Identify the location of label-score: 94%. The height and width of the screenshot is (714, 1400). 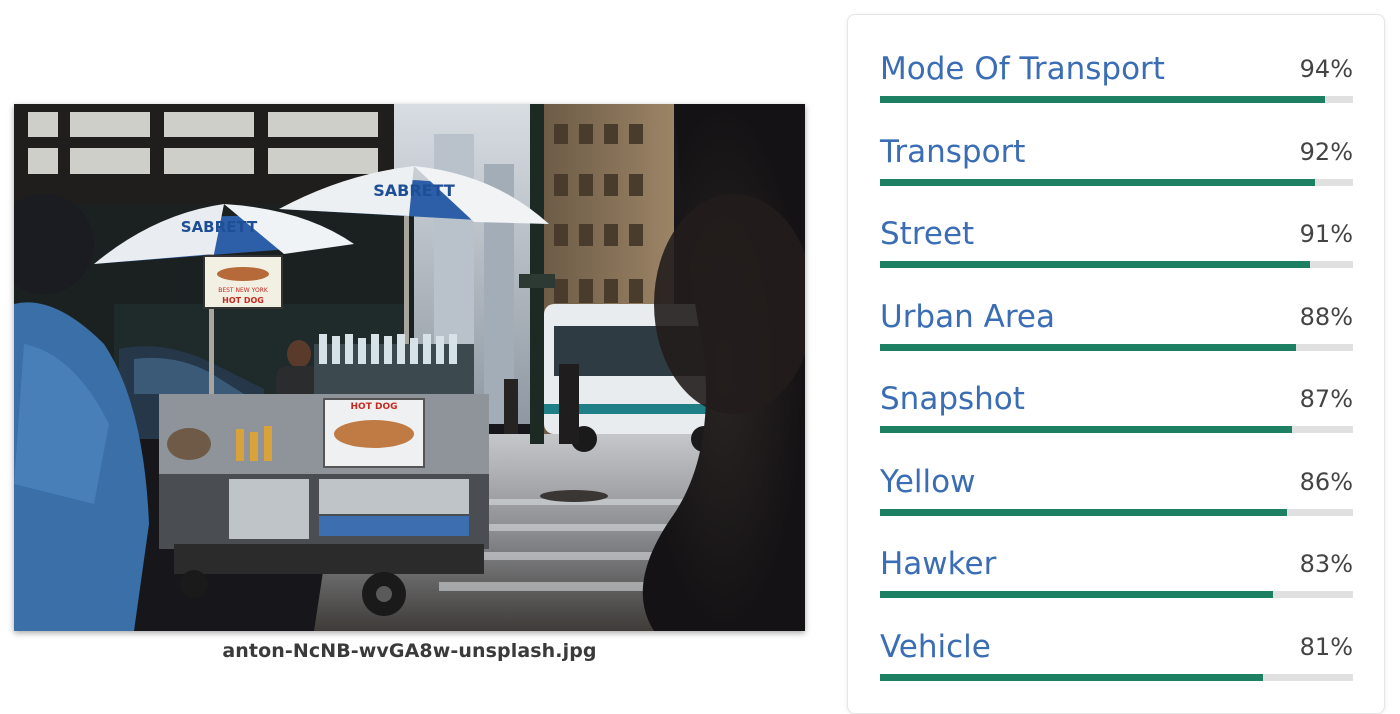
(1326, 69).